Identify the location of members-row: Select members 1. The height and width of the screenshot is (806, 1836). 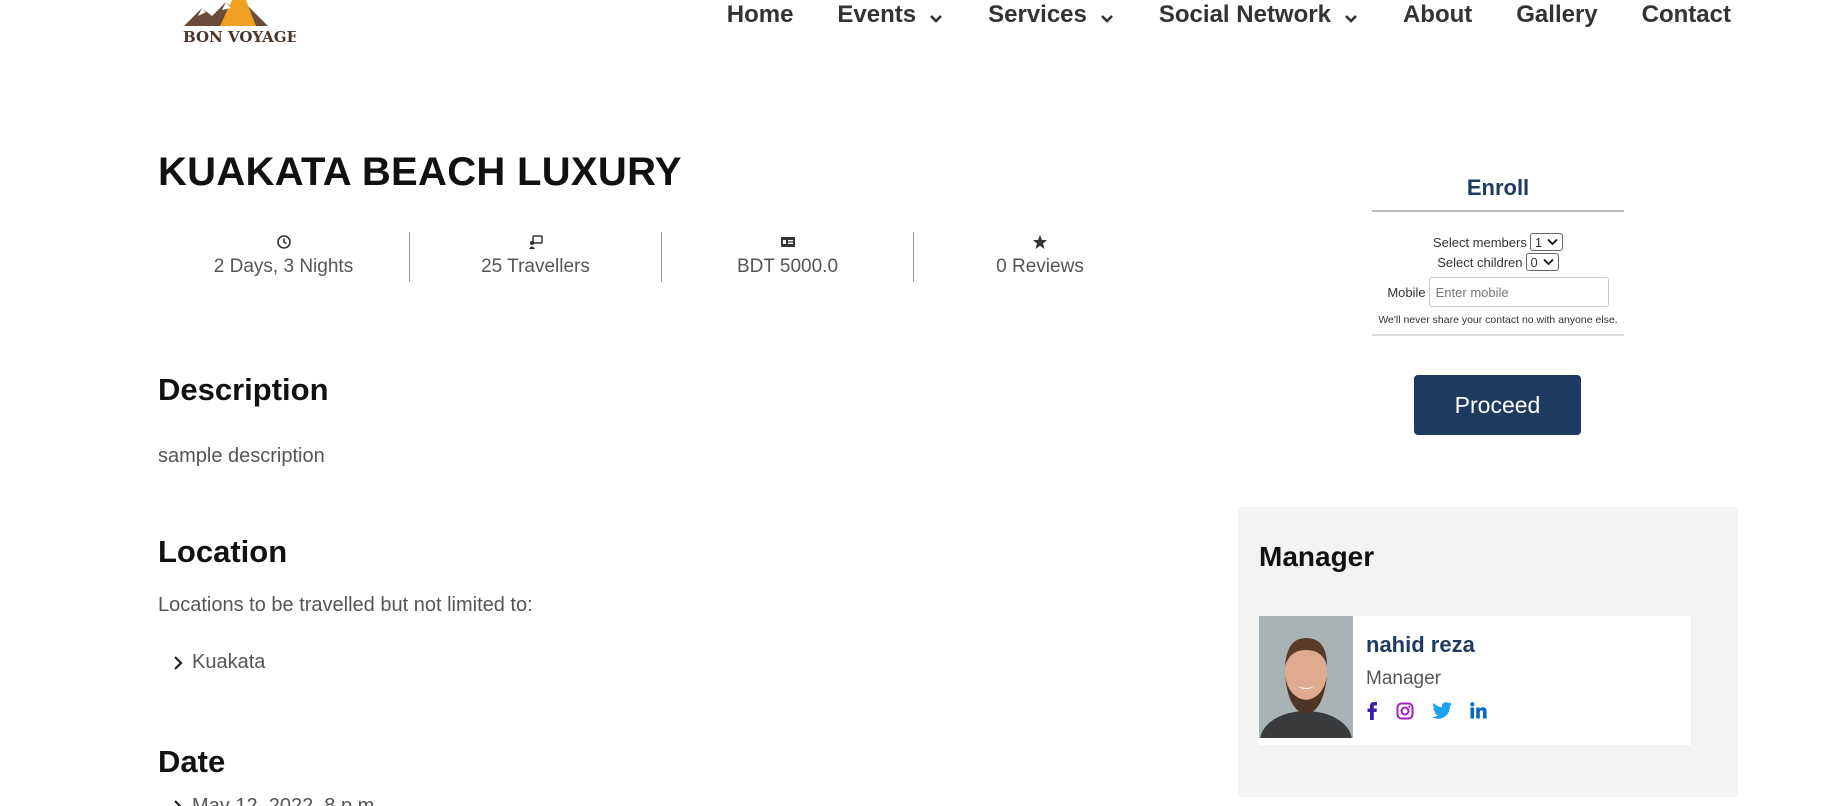
(1498, 242).